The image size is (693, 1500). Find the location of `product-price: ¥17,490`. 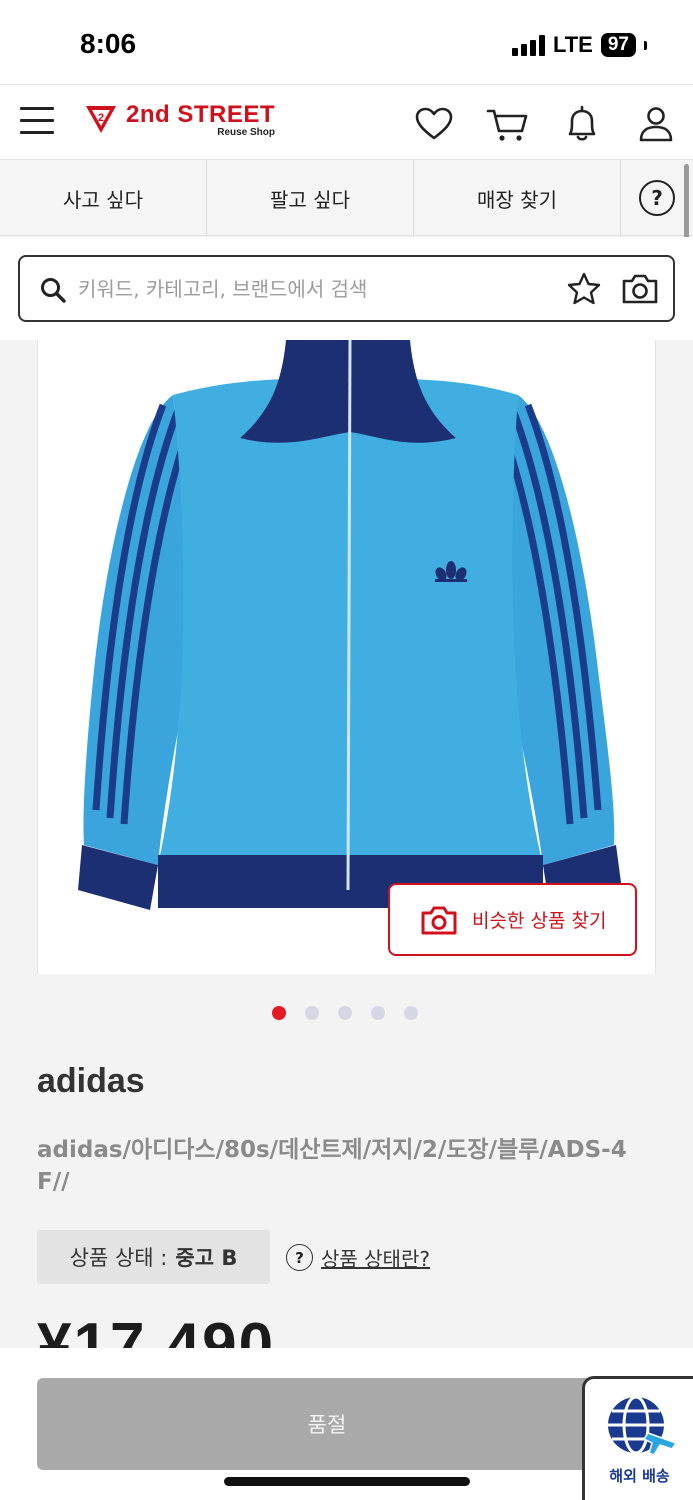

product-price: ¥17,490 is located at coordinates (156, 1329).